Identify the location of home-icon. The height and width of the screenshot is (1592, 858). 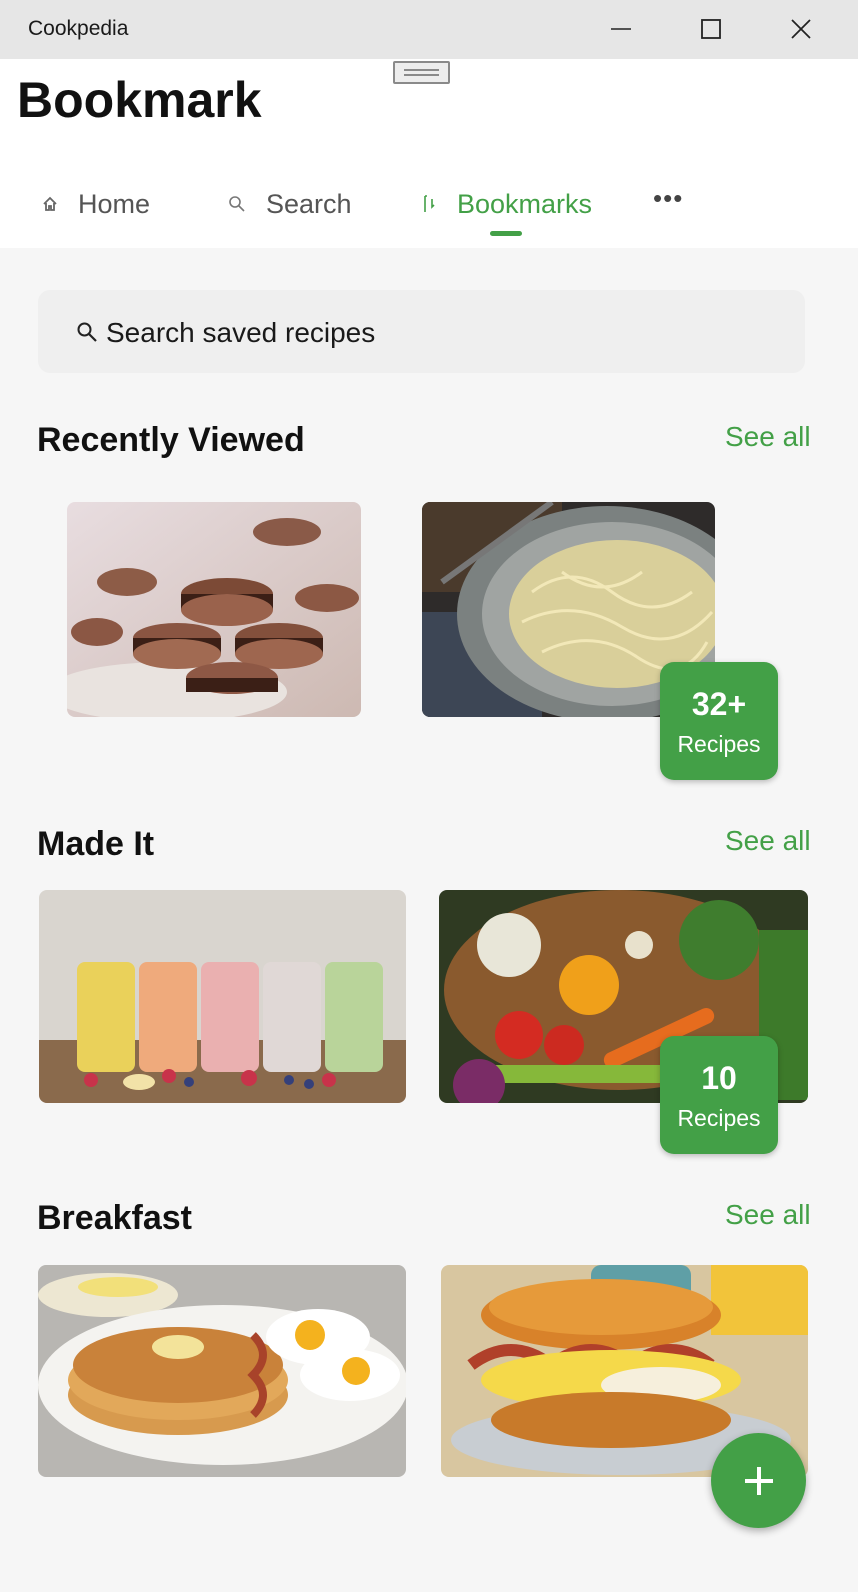
(50, 204).